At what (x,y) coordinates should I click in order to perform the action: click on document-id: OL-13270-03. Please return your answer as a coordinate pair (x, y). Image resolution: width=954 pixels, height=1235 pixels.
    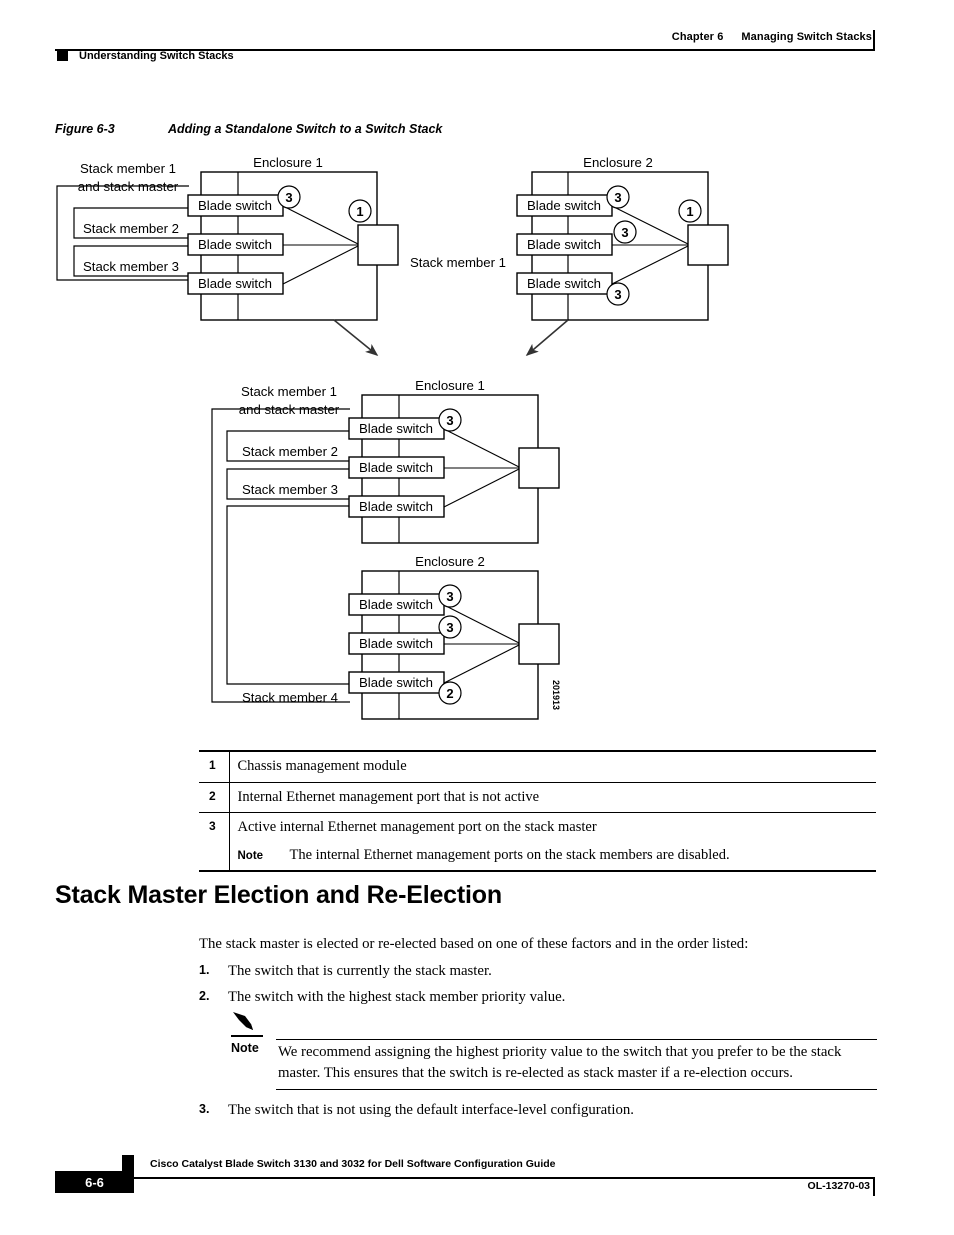
    Looking at the image, I should click on (838, 1186).